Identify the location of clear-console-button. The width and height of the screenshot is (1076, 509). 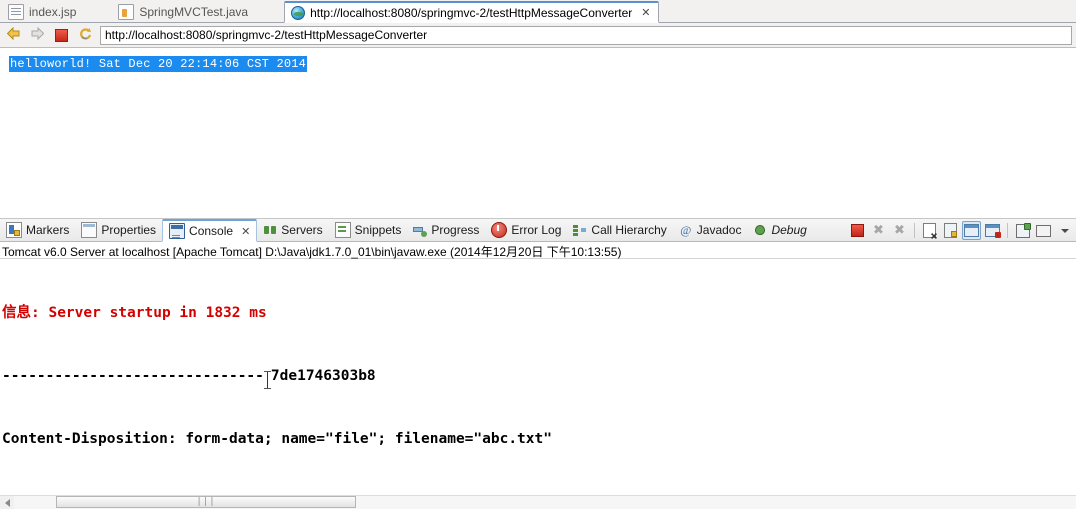
(929, 230).